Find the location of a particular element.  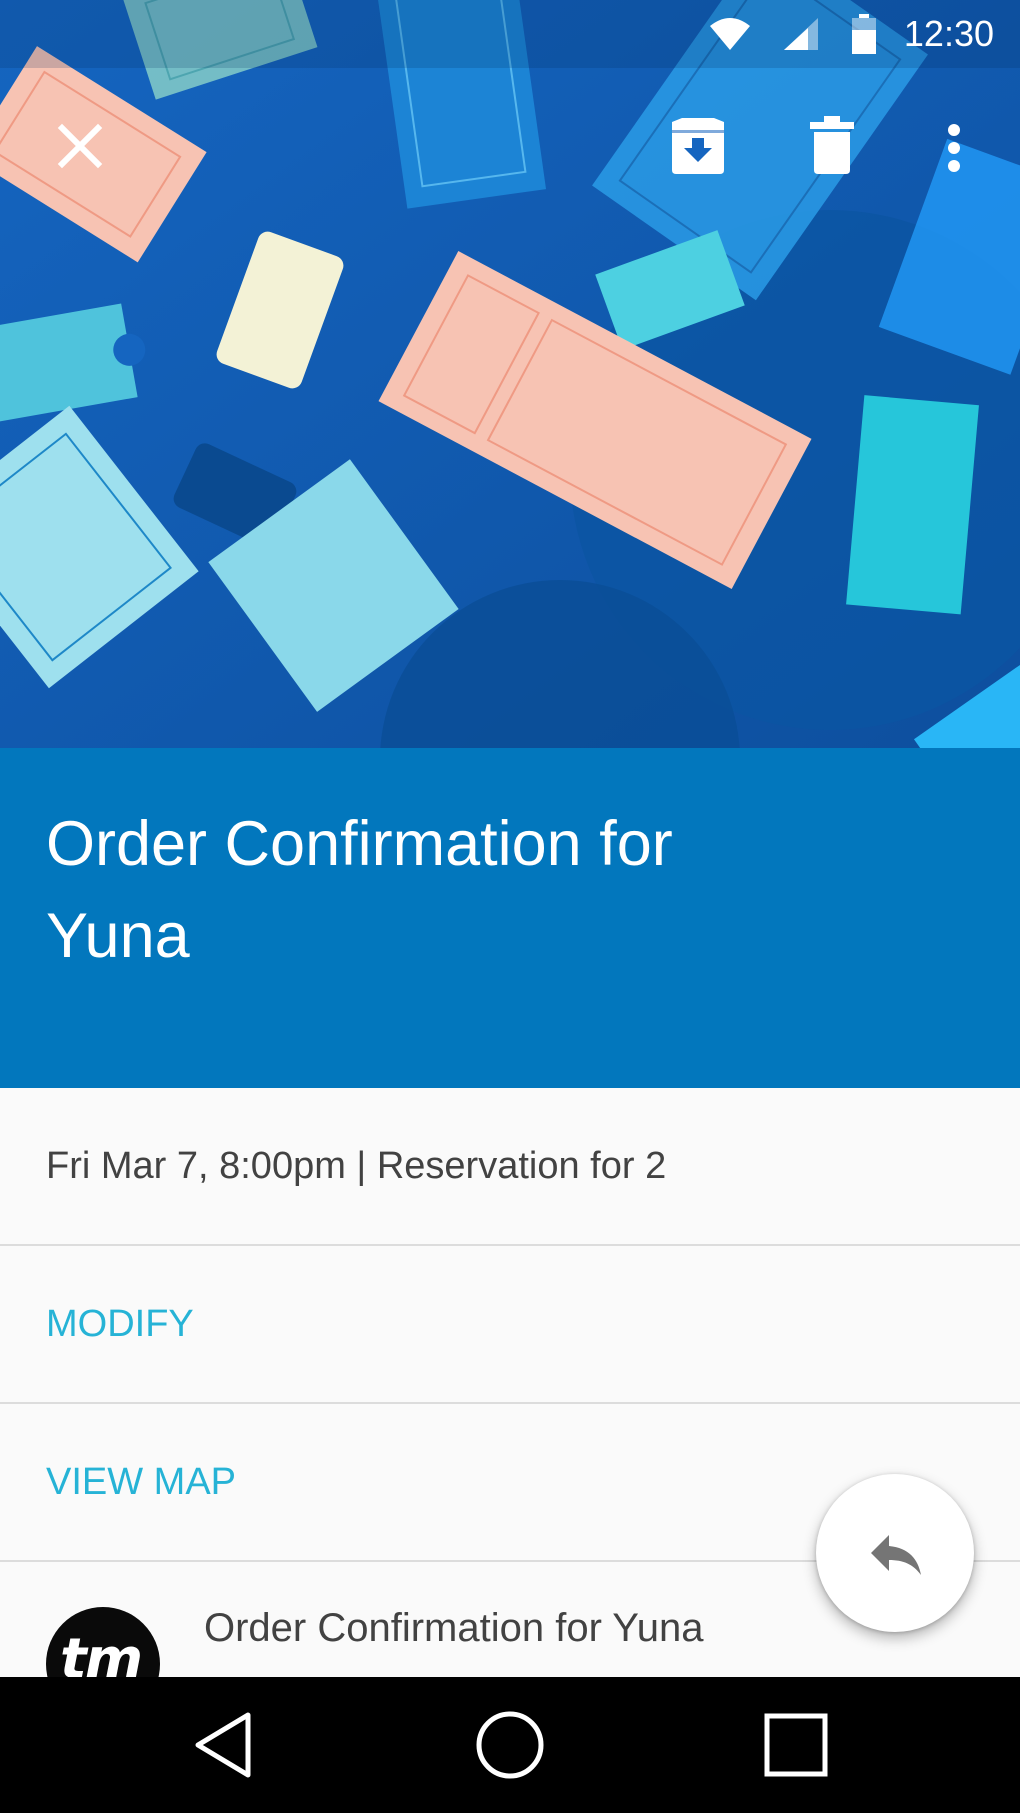

recents-icon is located at coordinates (796, 1745).